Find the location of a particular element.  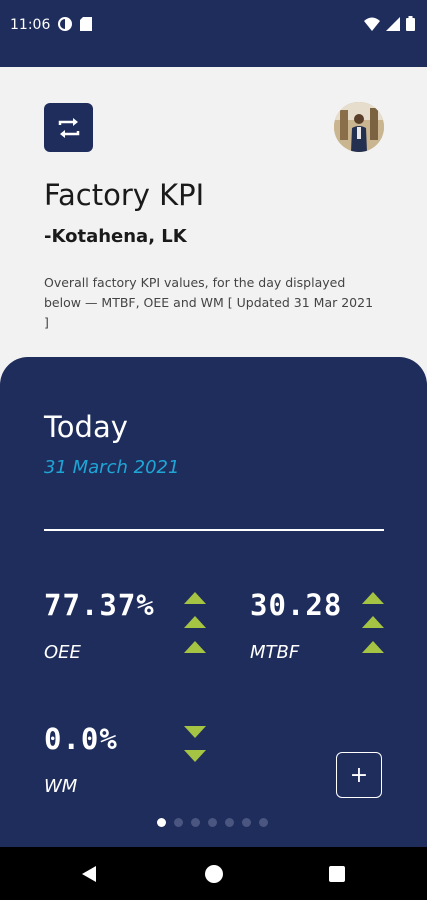

page-indicator is located at coordinates (212, 822).